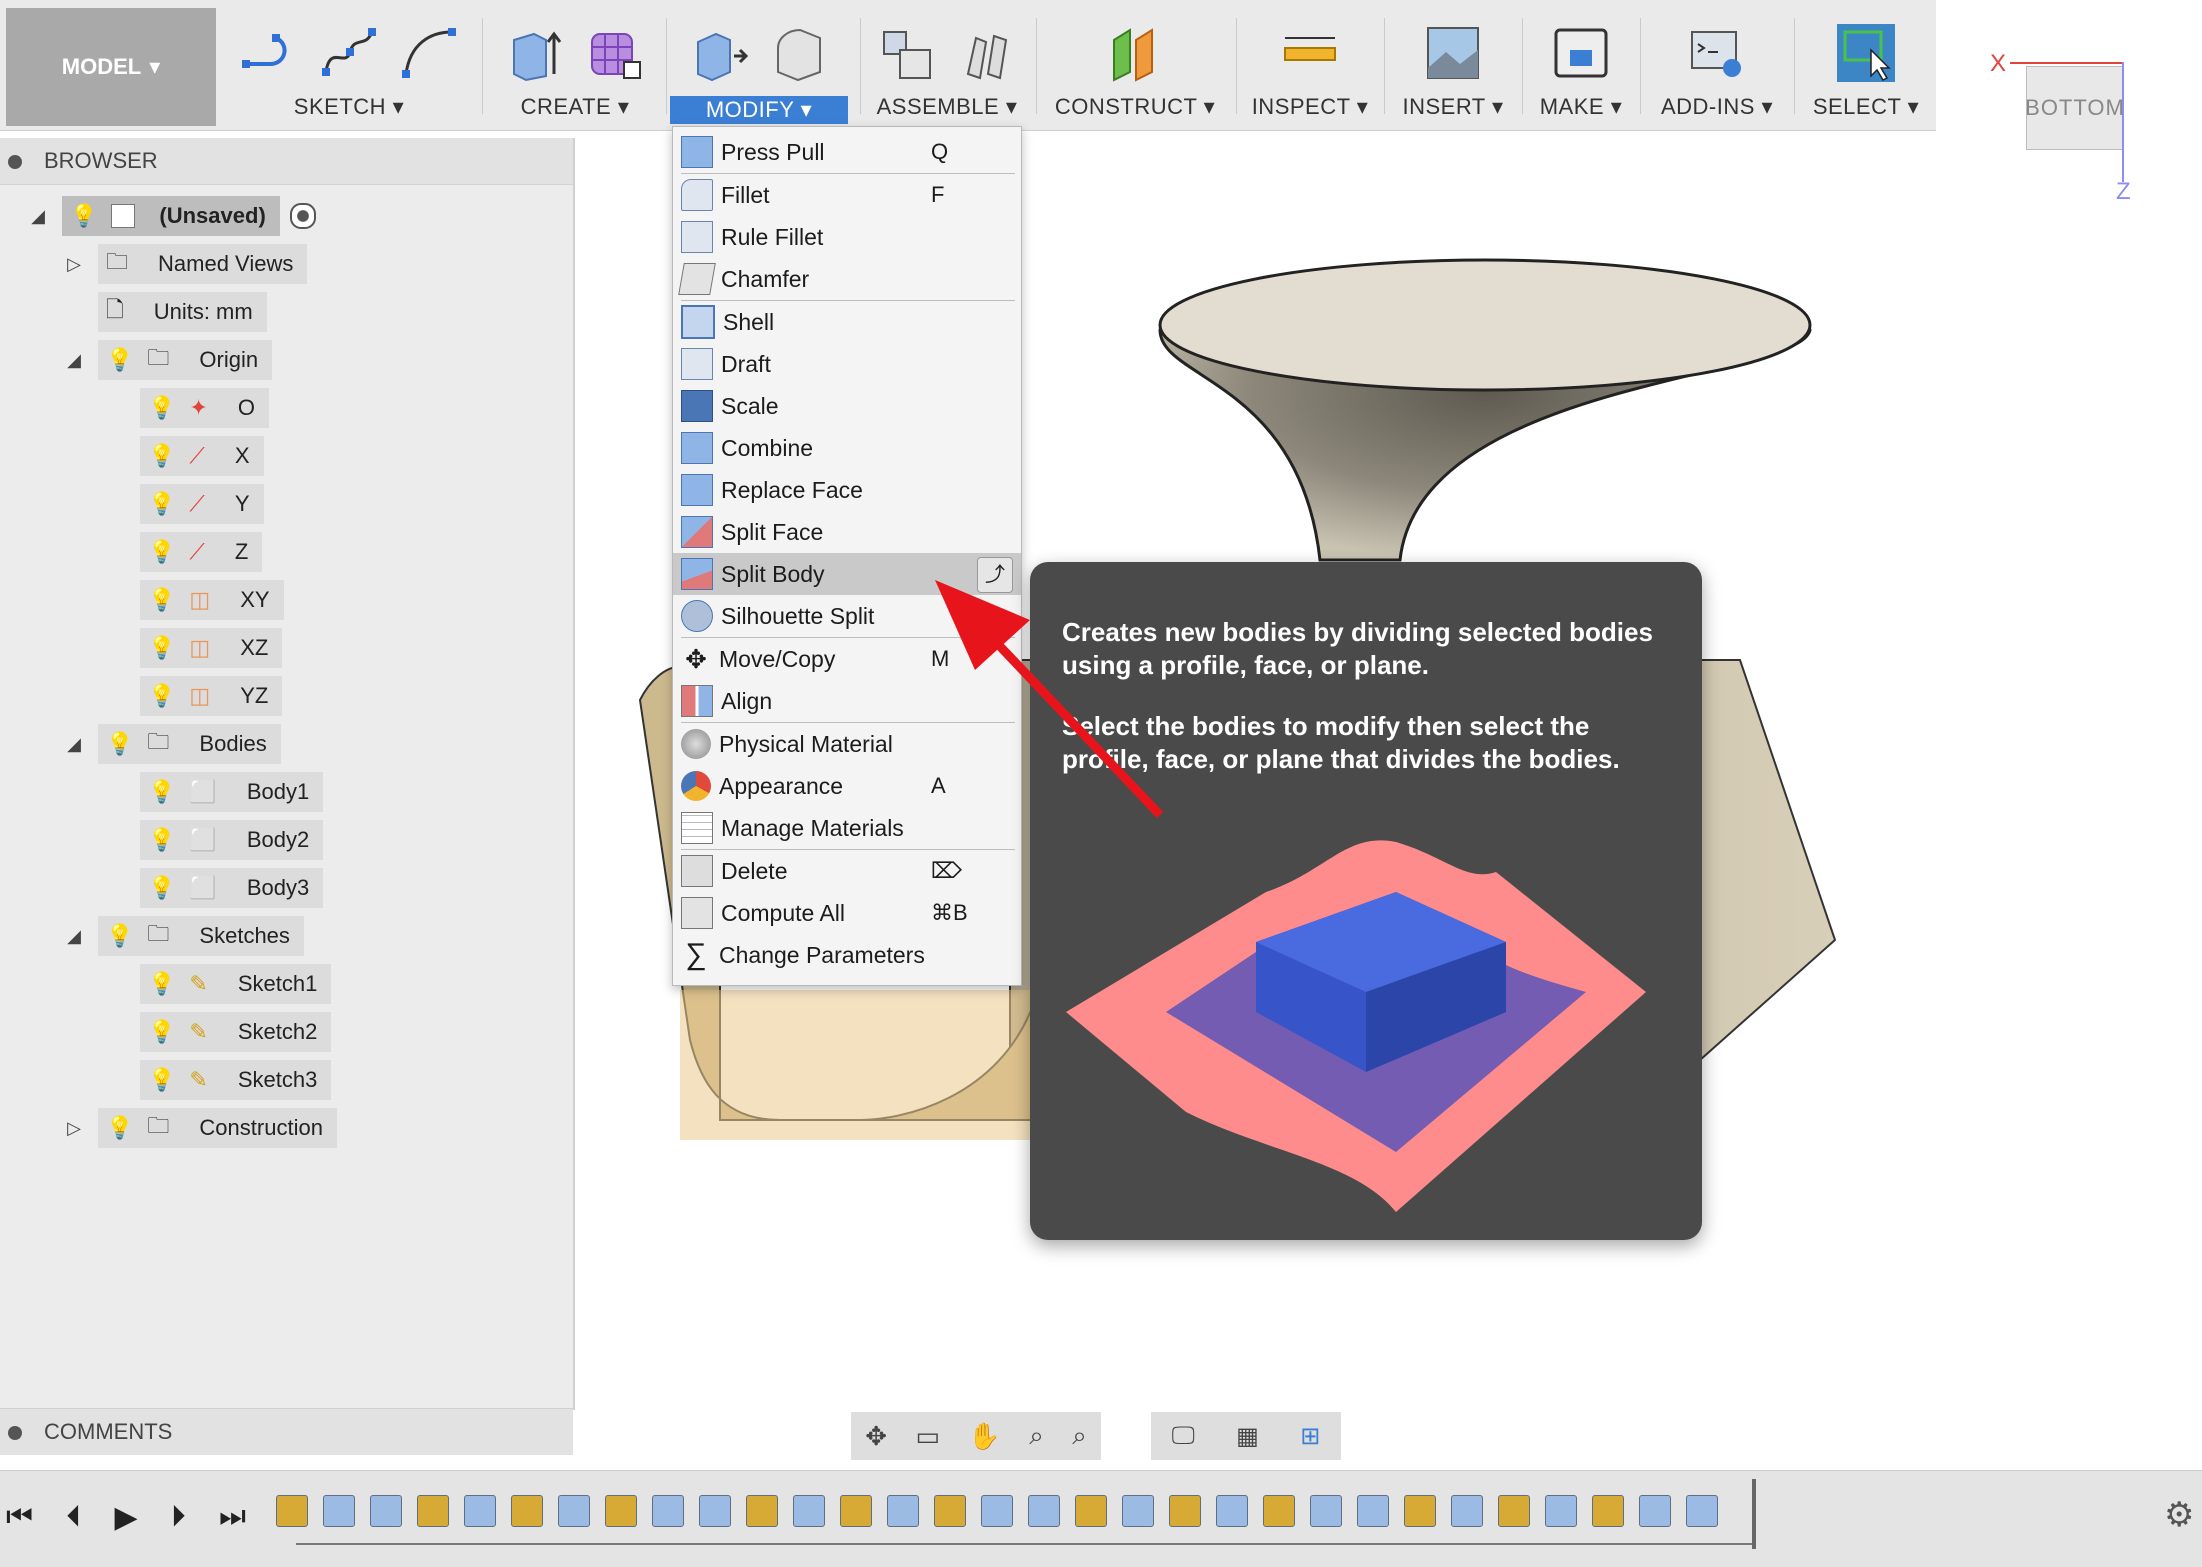  What do you see at coordinates (1135, 66) in the screenshot?
I see `toolbar-group-construct: CONSTRUCT ▾` at bounding box center [1135, 66].